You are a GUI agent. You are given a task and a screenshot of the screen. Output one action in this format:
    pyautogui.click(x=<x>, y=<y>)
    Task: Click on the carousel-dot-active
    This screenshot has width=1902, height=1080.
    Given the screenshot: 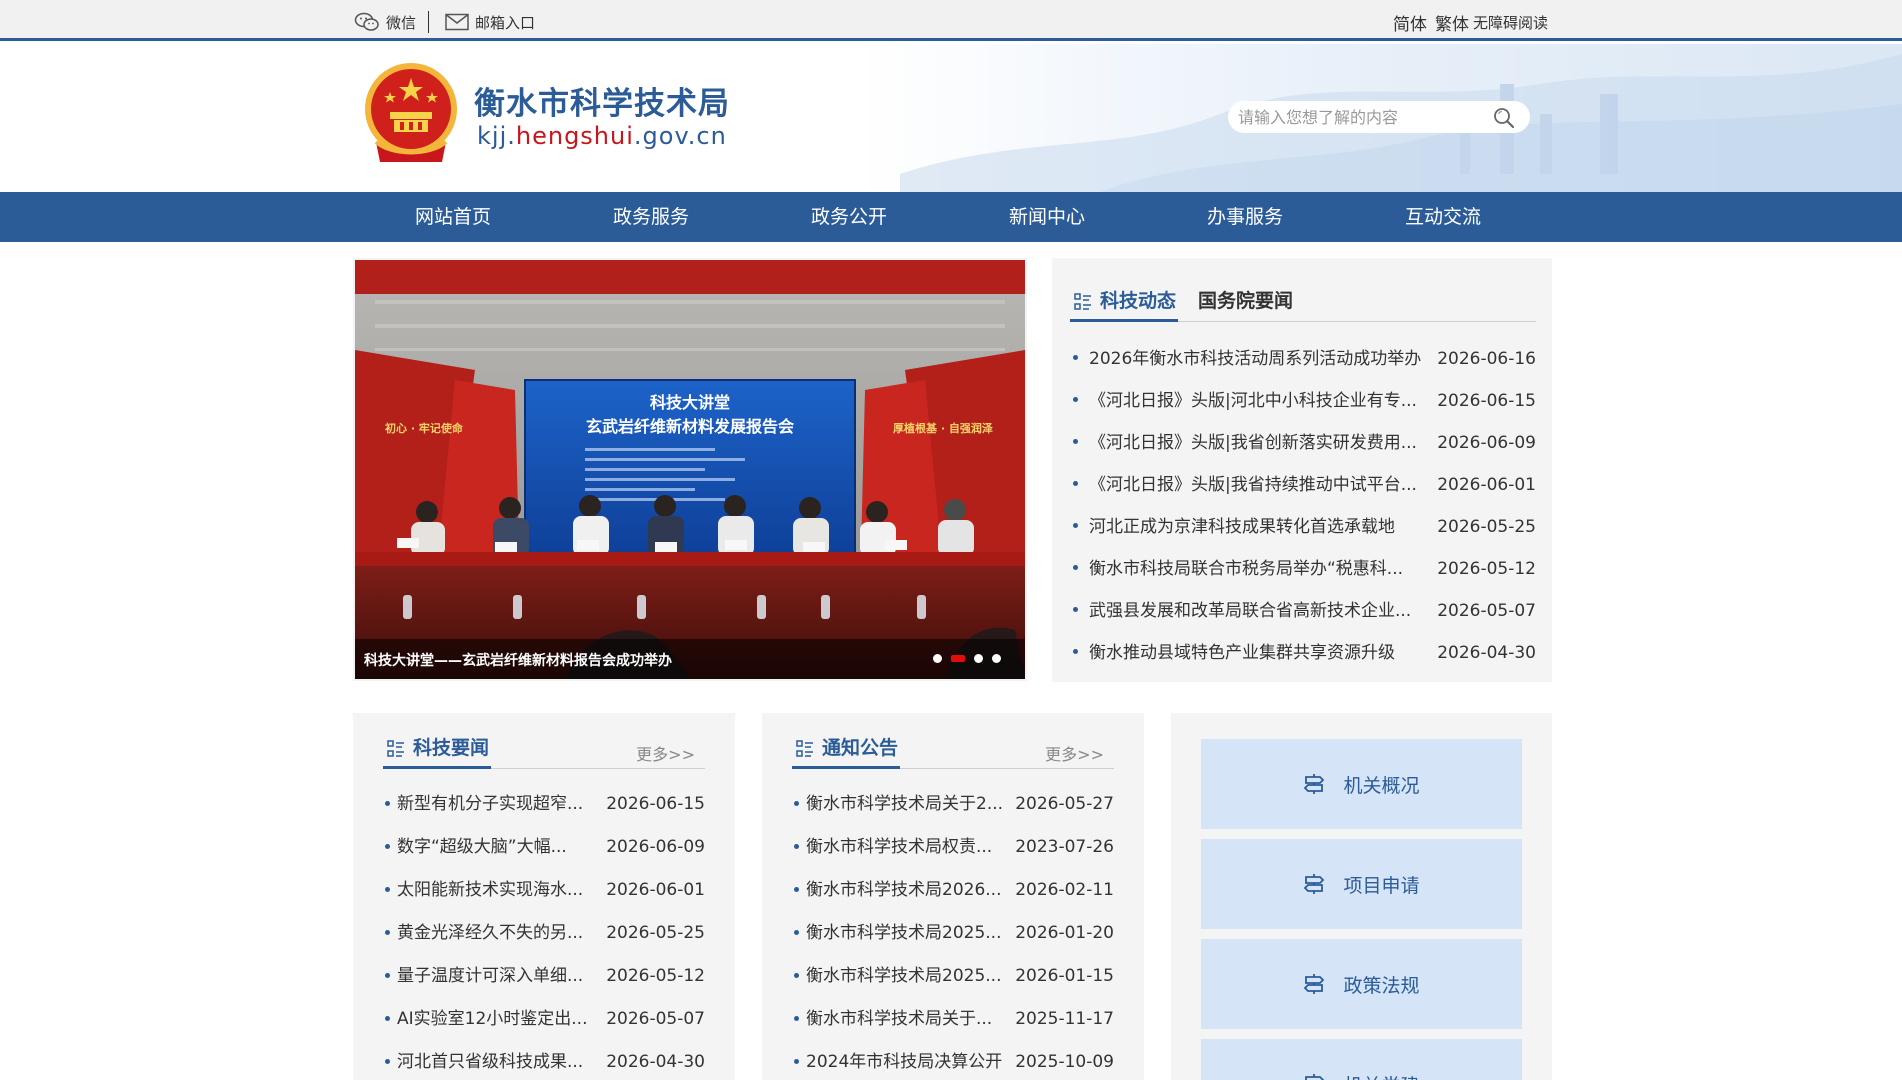 What is the action you would take?
    pyautogui.click(x=958, y=658)
    